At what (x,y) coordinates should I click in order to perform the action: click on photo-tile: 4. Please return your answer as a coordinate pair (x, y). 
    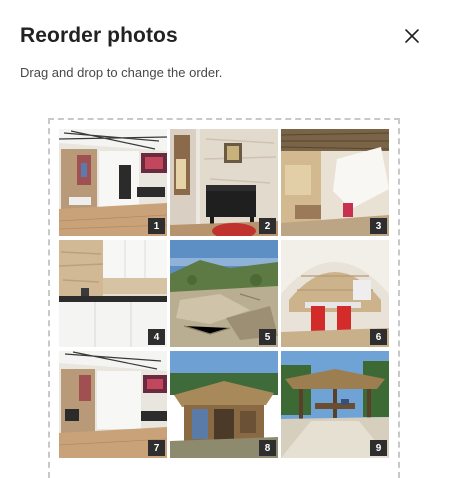
    Looking at the image, I should click on (113, 293).